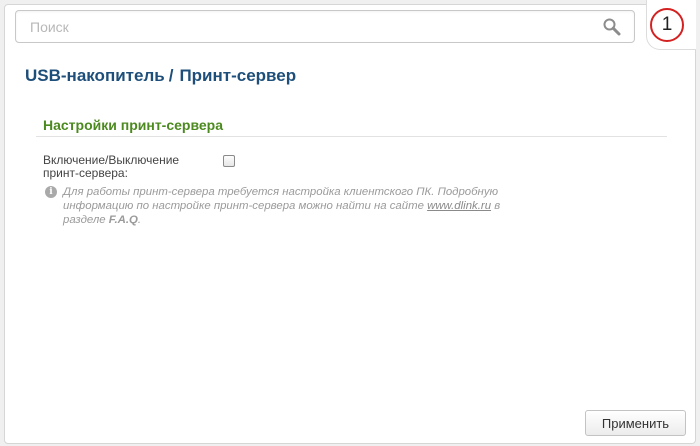  What do you see at coordinates (111, 166) in the screenshot?
I see `print-server-toggle-label: Включение/Выключение принт-сервера:` at bounding box center [111, 166].